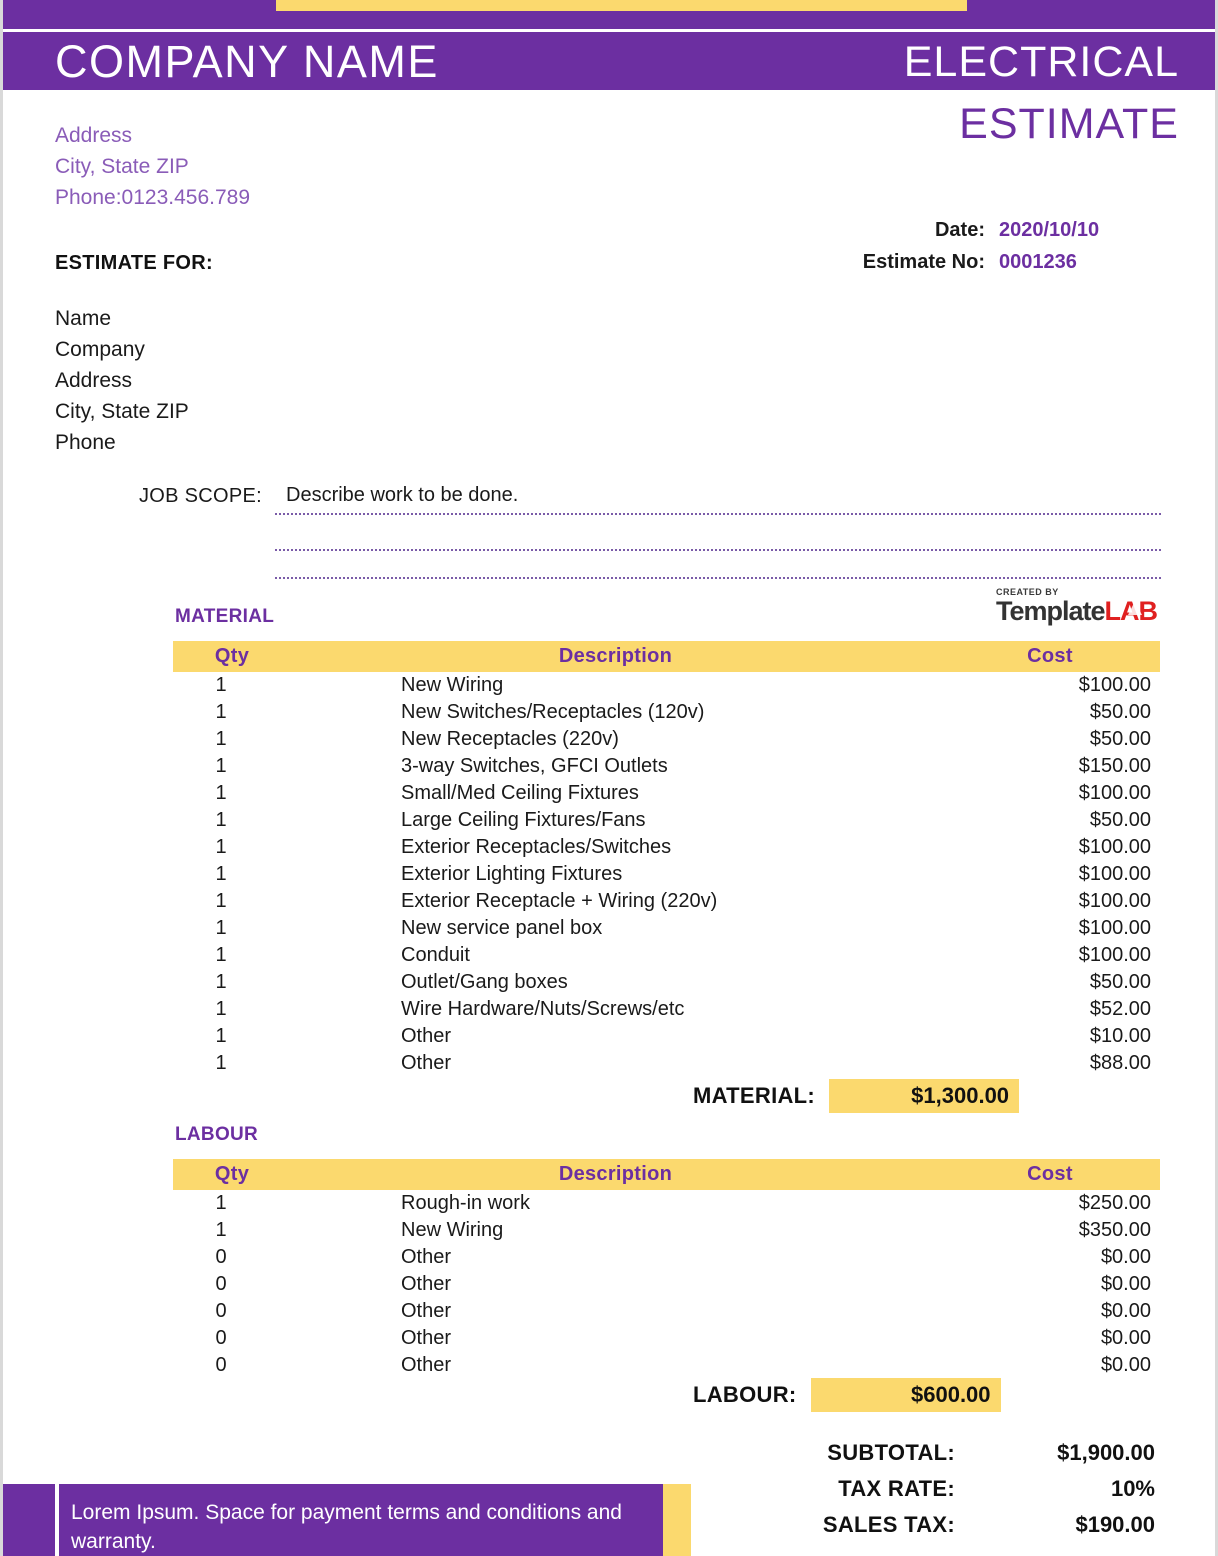 The image size is (1218, 1556). Describe the element at coordinates (666, 1203) in the screenshot. I see `table-row: 1 Rough-in work $250.00` at that location.